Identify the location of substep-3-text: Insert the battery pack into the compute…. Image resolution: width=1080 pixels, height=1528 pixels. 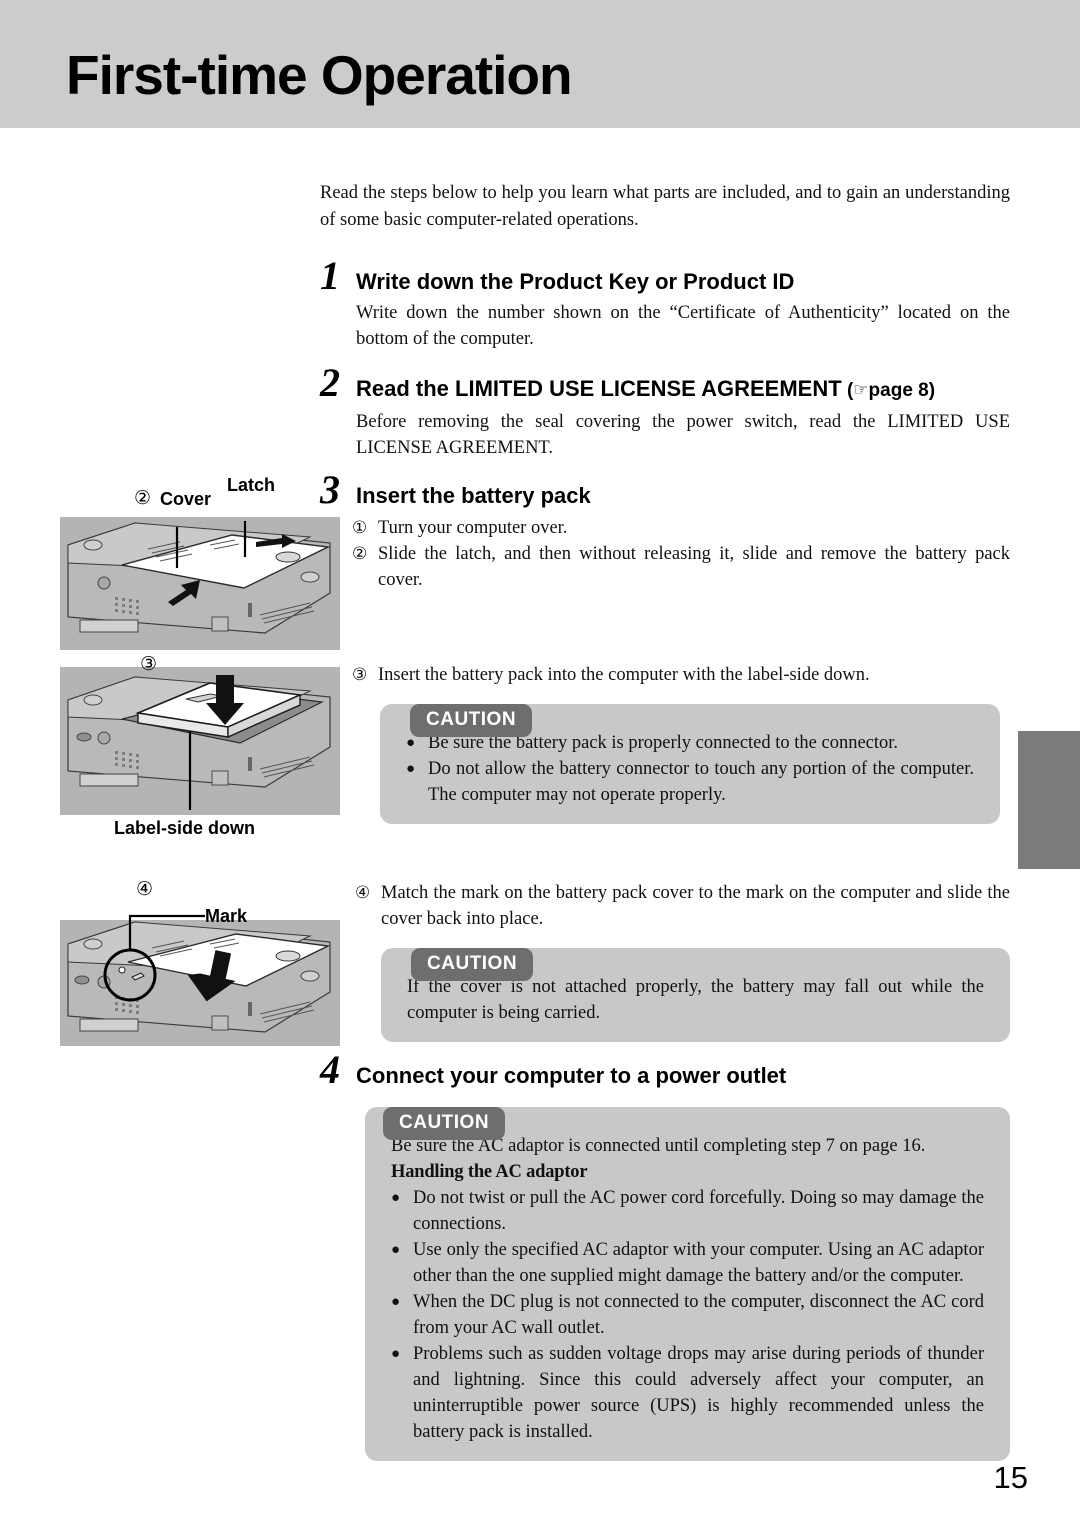
(624, 675).